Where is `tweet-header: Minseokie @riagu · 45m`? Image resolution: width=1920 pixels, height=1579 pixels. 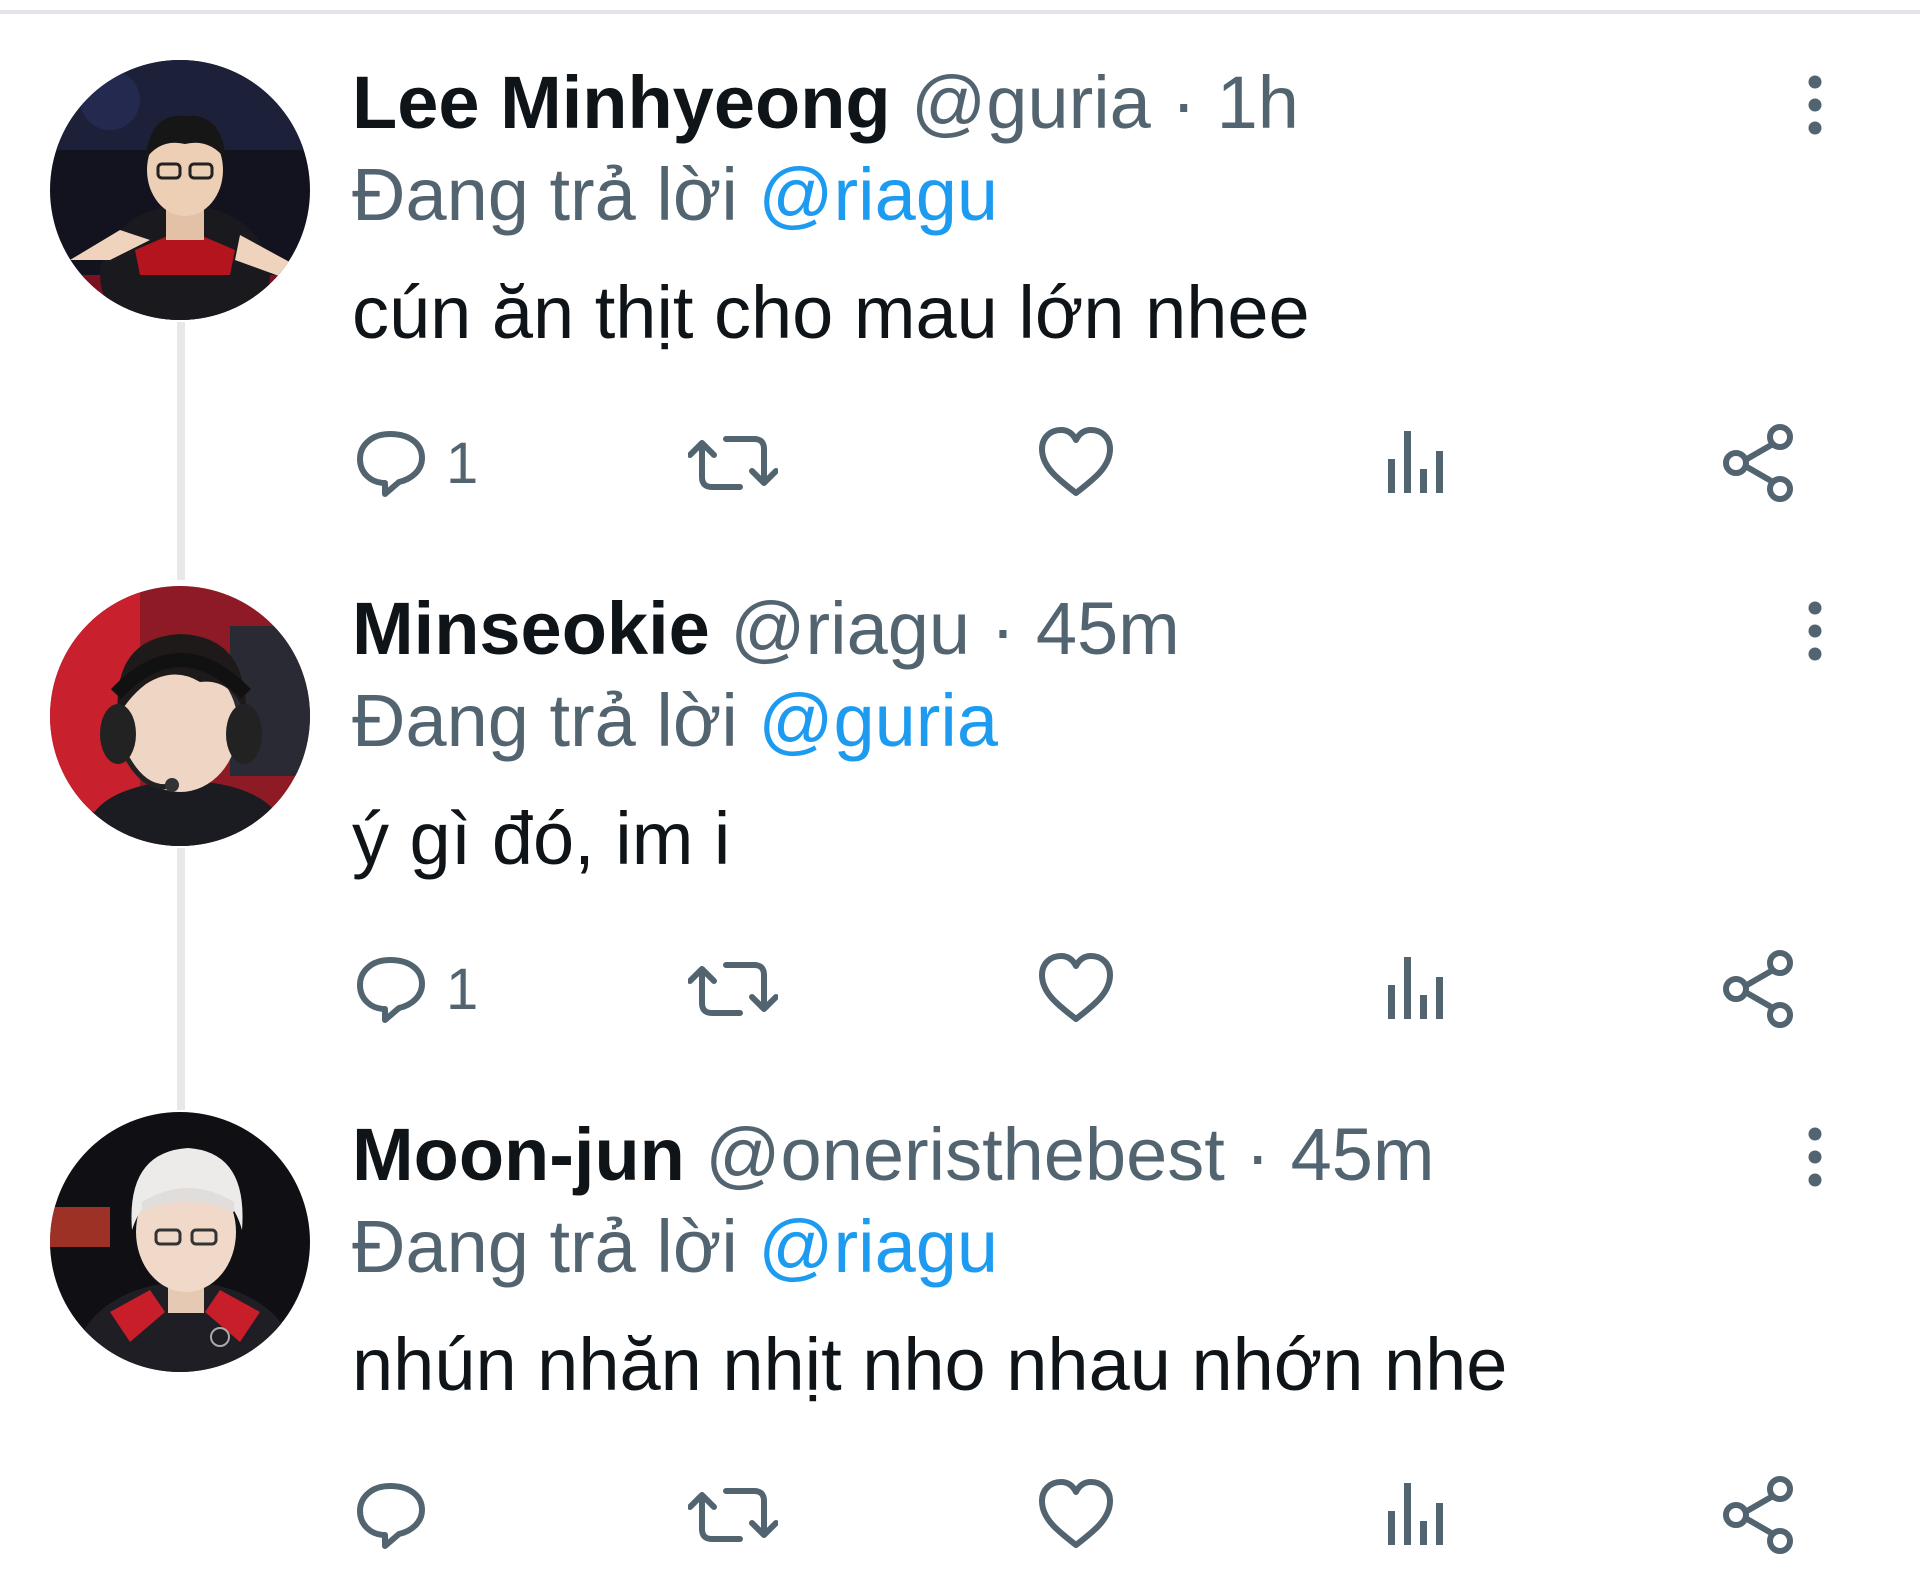 tweet-header: Minseokie @riagu · 45m is located at coordinates (766, 629).